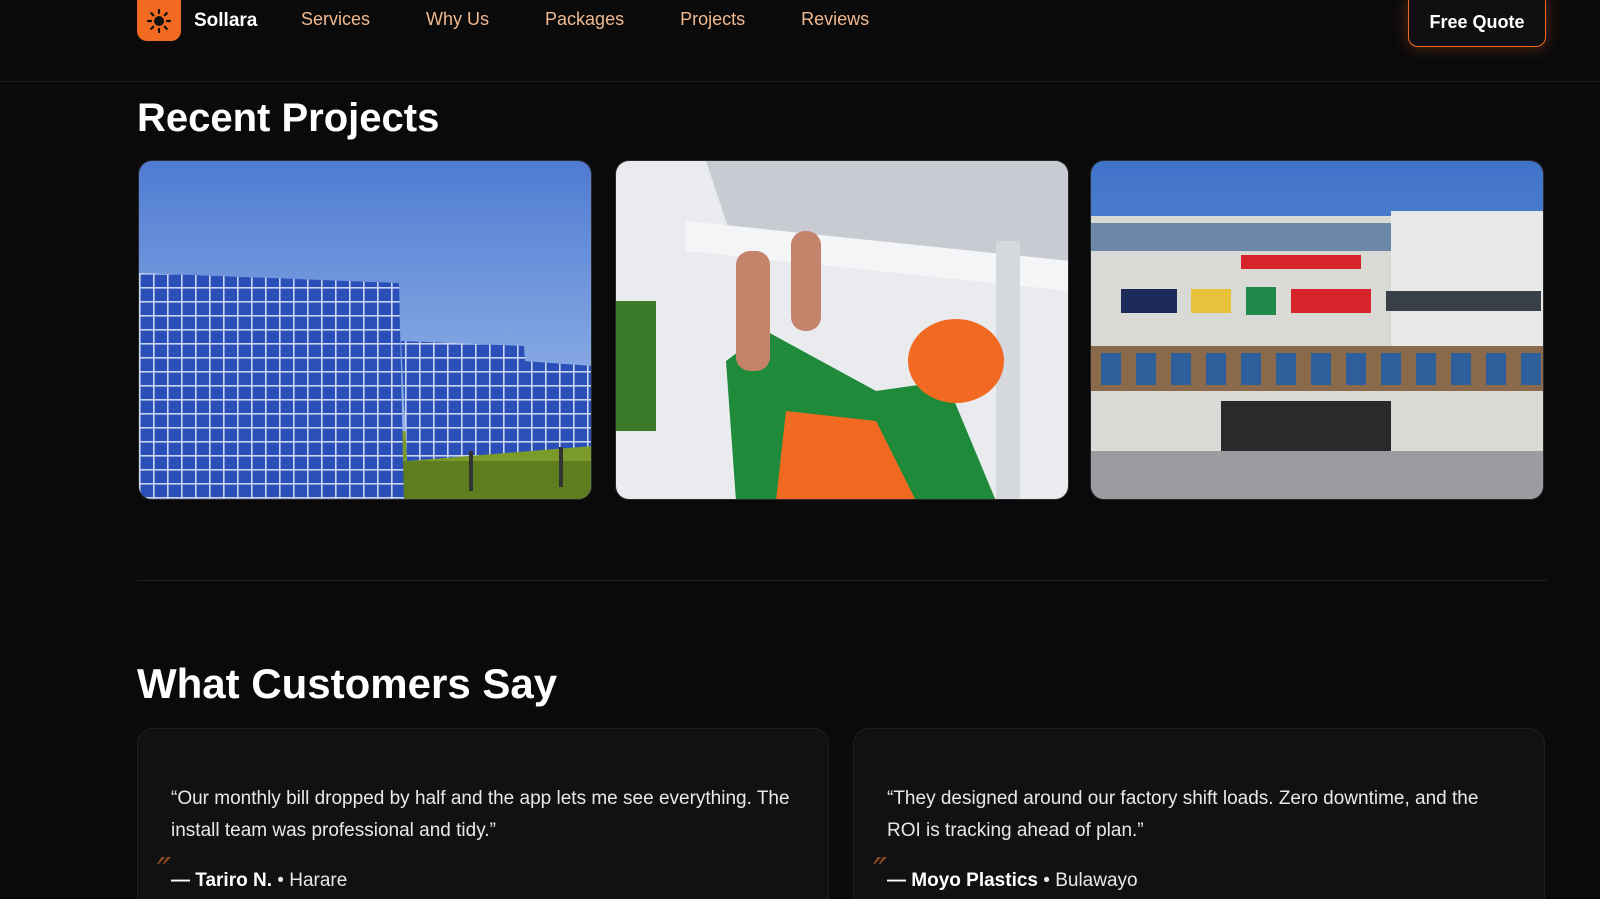  What do you see at coordinates (221, 880) in the screenshot?
I see `author-name: — Tariro N.` at bounding box center [221, 880].